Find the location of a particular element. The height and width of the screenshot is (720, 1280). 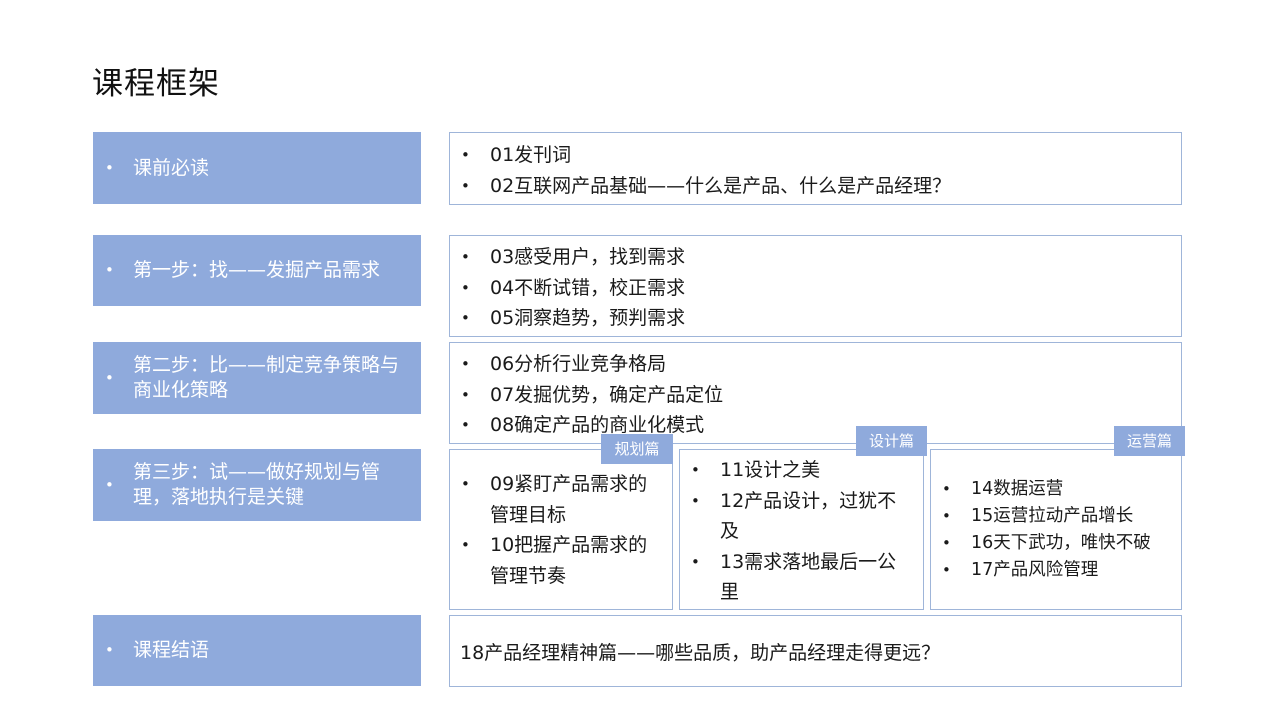

list-item: 08确定产品的商业化模式 is located at coordinates (815, 425).